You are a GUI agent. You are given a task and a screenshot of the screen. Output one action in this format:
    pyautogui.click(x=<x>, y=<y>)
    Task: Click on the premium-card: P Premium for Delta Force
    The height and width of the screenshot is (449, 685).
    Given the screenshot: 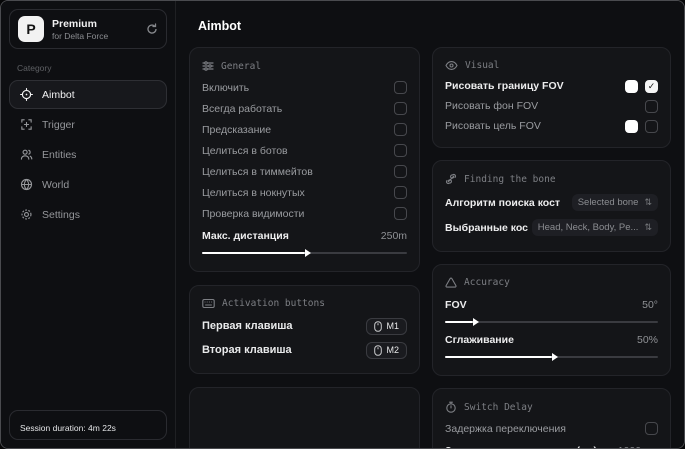 What is the action you would take?
    pyautogui.click(x=88, y=29)
    